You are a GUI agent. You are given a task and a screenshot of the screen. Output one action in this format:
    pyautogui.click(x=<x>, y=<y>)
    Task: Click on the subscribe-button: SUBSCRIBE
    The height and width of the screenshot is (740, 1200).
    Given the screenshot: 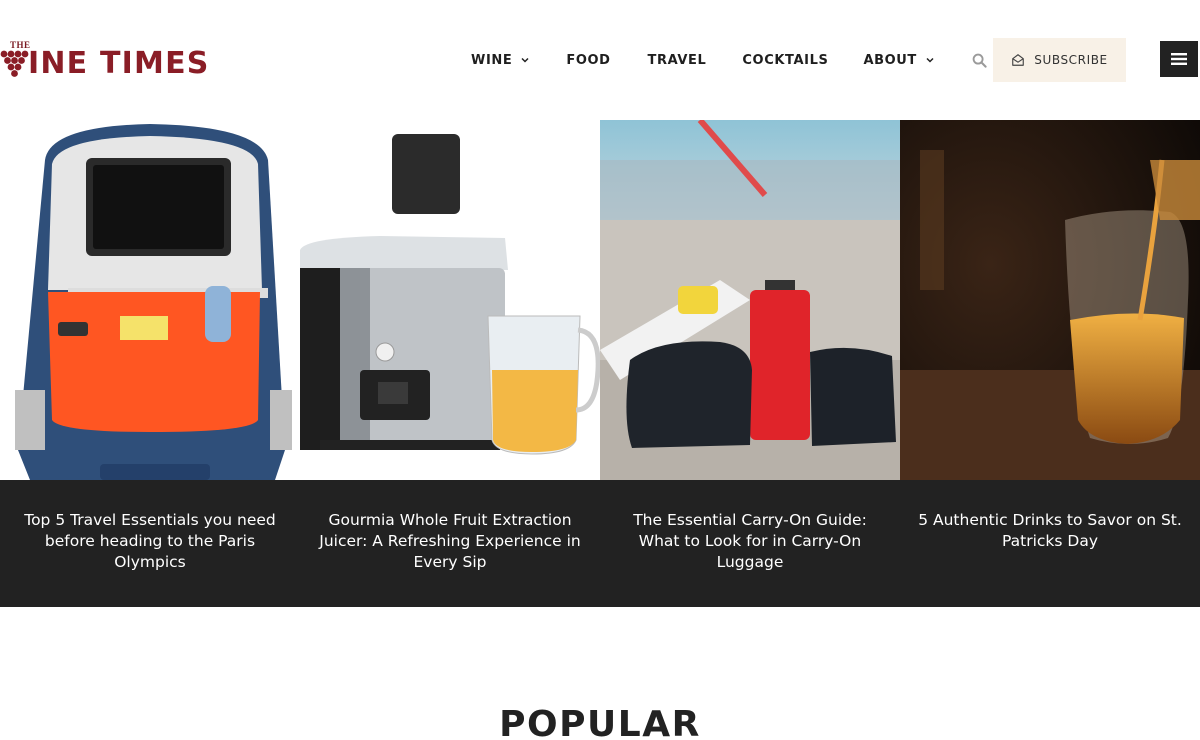 What is the action you would take?
    pyautogui.click(x=1059, y=60)
    